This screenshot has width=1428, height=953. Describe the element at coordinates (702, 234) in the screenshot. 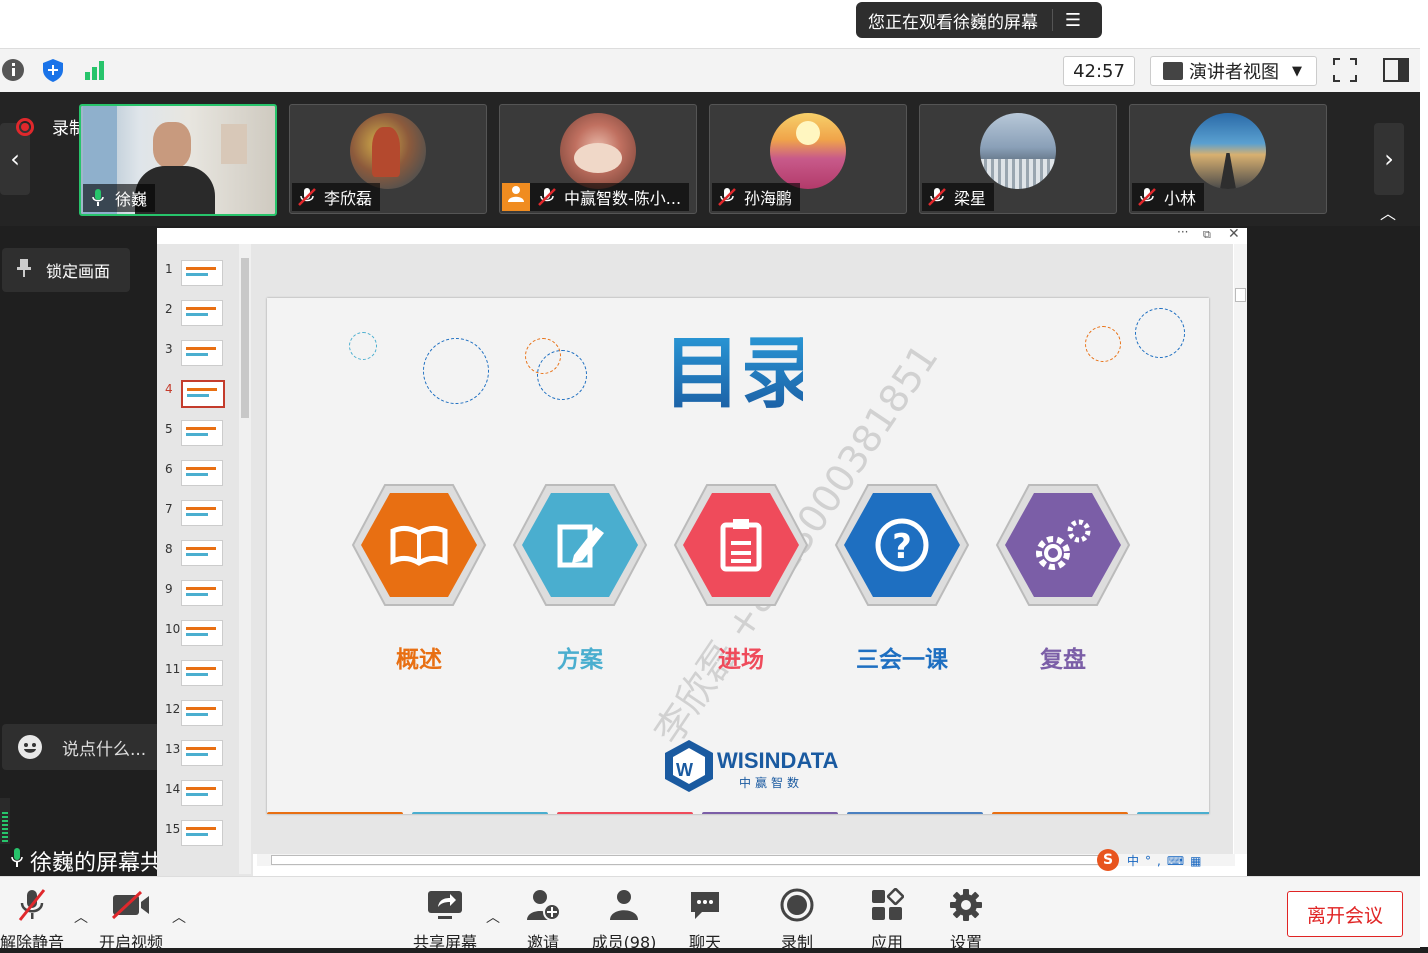

I see `presentation-titlebar: ··· ⧉ ✕` at that location.